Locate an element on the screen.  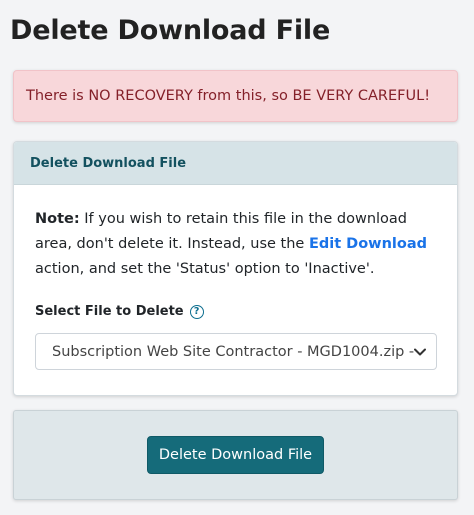
help-icon: ? is located at coordinates (196, 311).